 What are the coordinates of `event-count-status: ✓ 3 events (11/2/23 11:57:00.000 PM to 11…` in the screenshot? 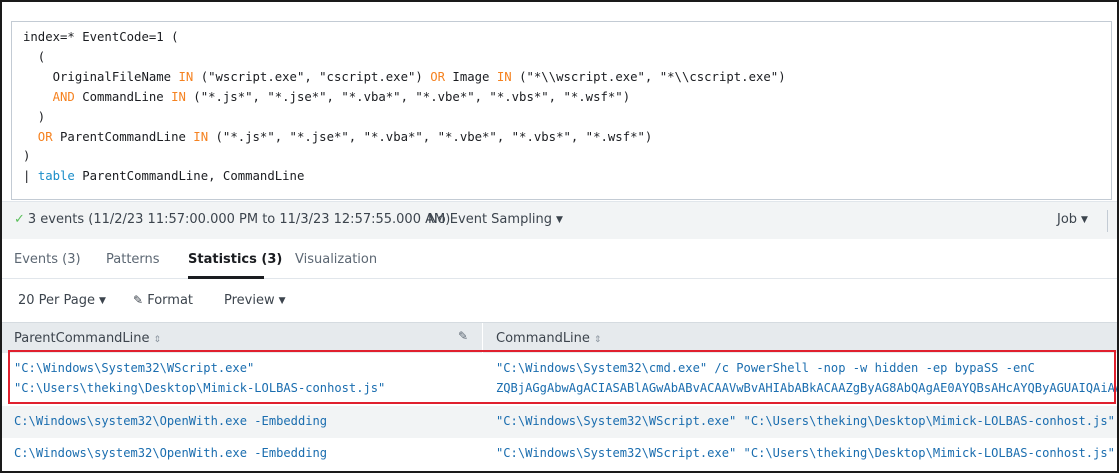 It's located at (232, 219).